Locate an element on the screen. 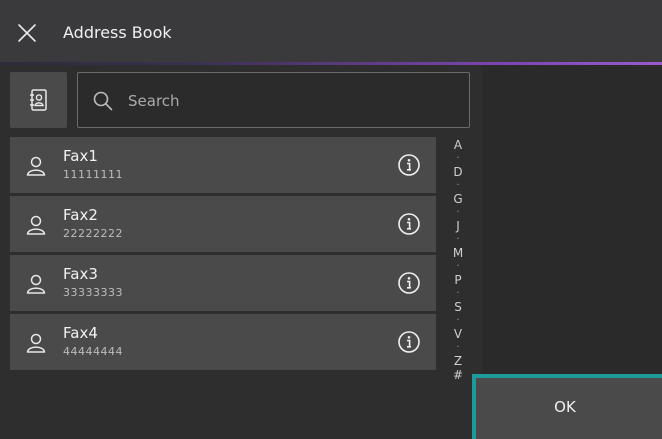  contact-name: Fax2 is located at coordinates (80, 215).